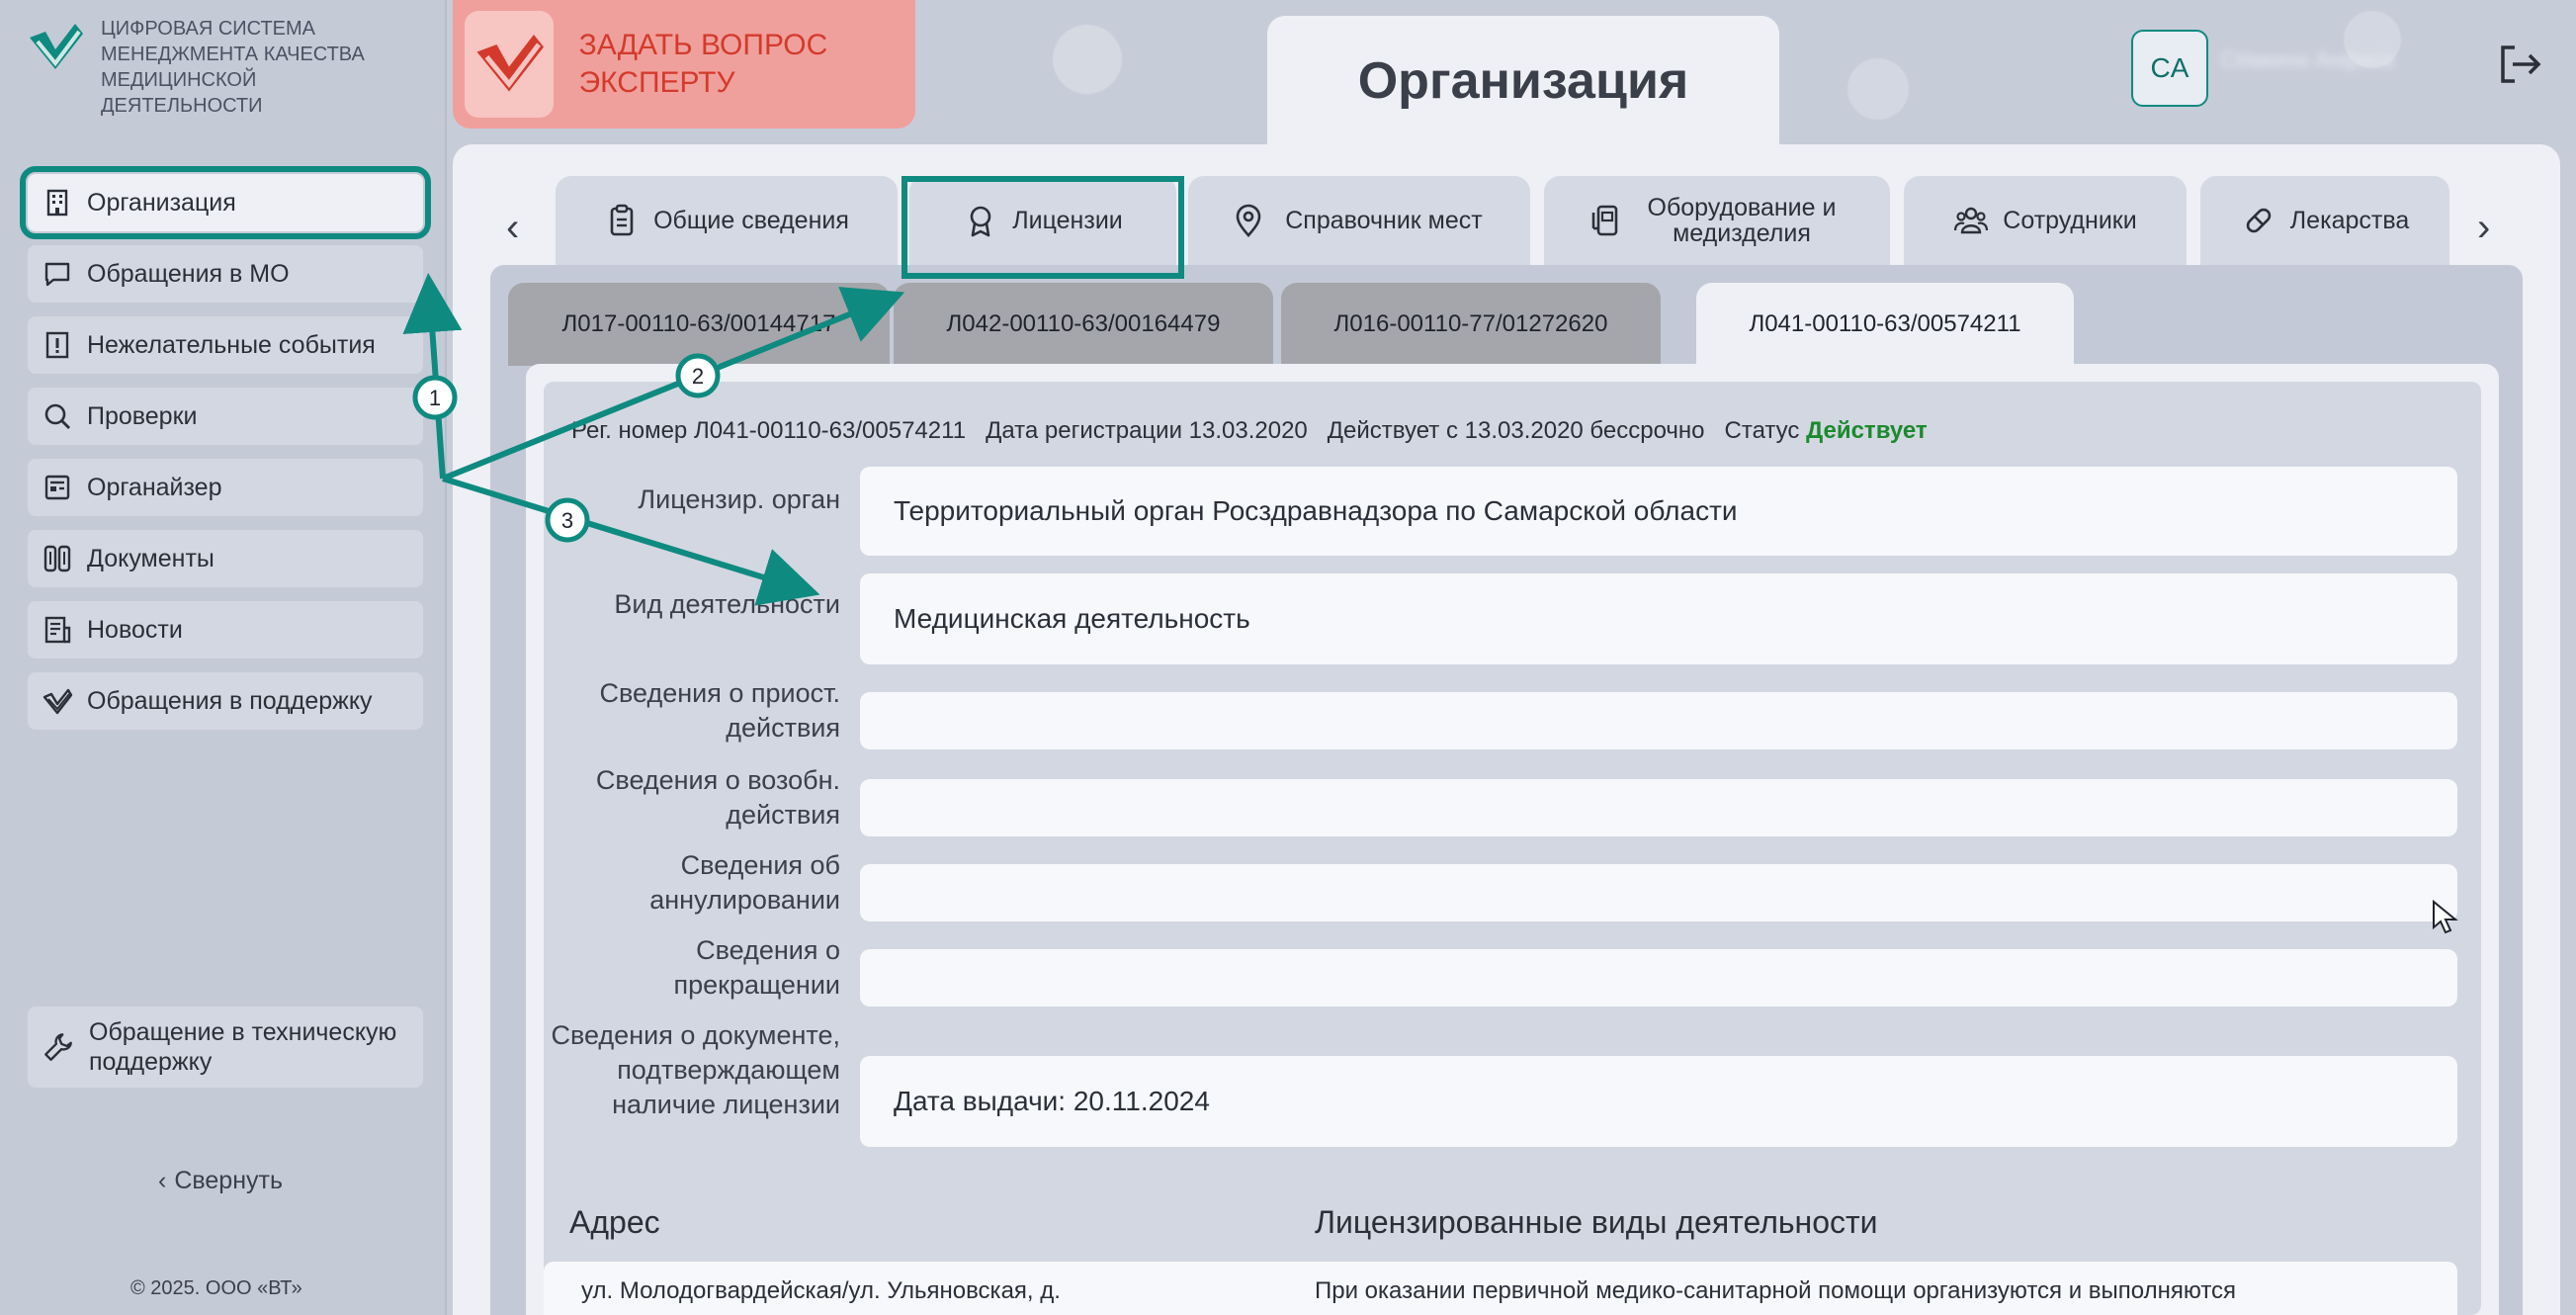  Describe the element at coordinates (719, 710) in the screenshot. I see `field-label: Сведения о приост. действия` at that location.